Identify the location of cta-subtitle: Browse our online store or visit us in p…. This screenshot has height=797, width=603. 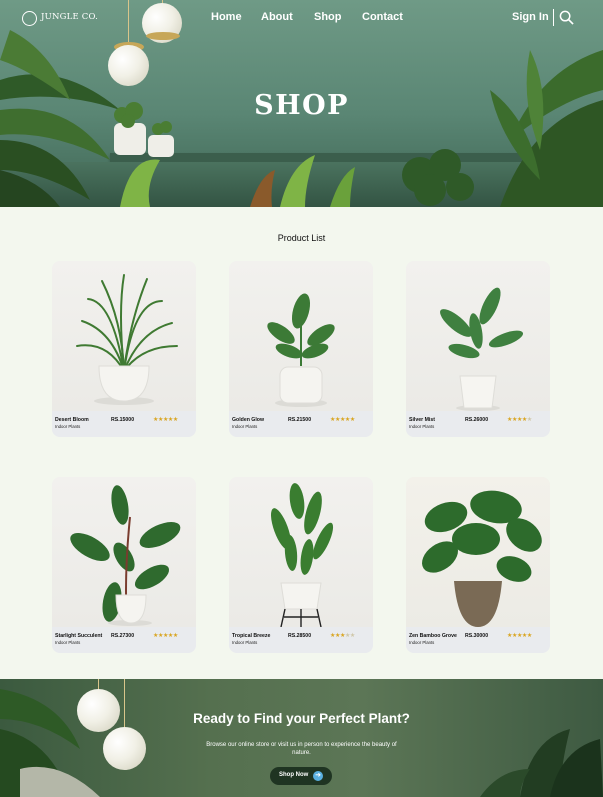
(301, 749).